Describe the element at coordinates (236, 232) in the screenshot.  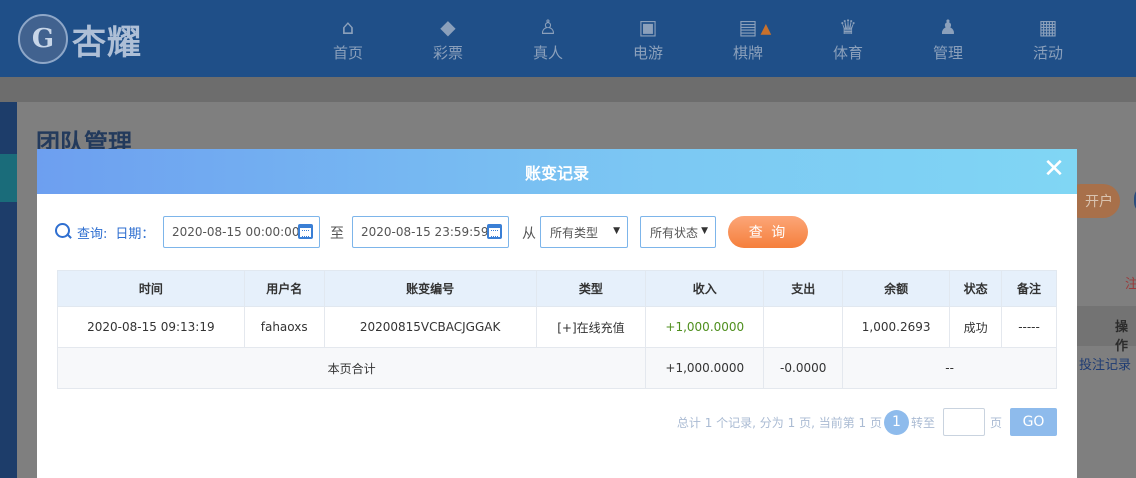
I see `start-date-value: 2020-08-15 00:00:00` at that location.